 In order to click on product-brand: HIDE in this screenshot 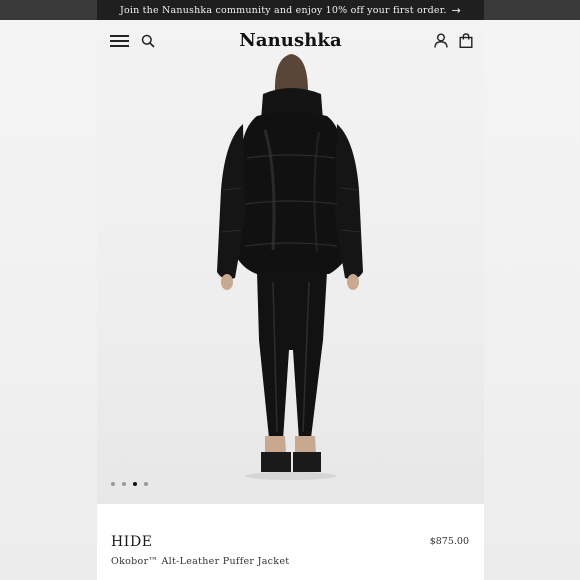, I will do `click(132, 542)`.